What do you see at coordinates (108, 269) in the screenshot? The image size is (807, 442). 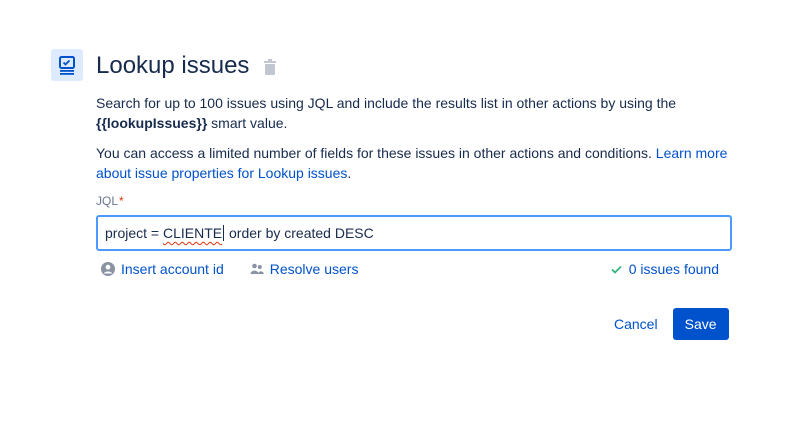 I see `user-avatar-icon` at bounding box center [108, 269].